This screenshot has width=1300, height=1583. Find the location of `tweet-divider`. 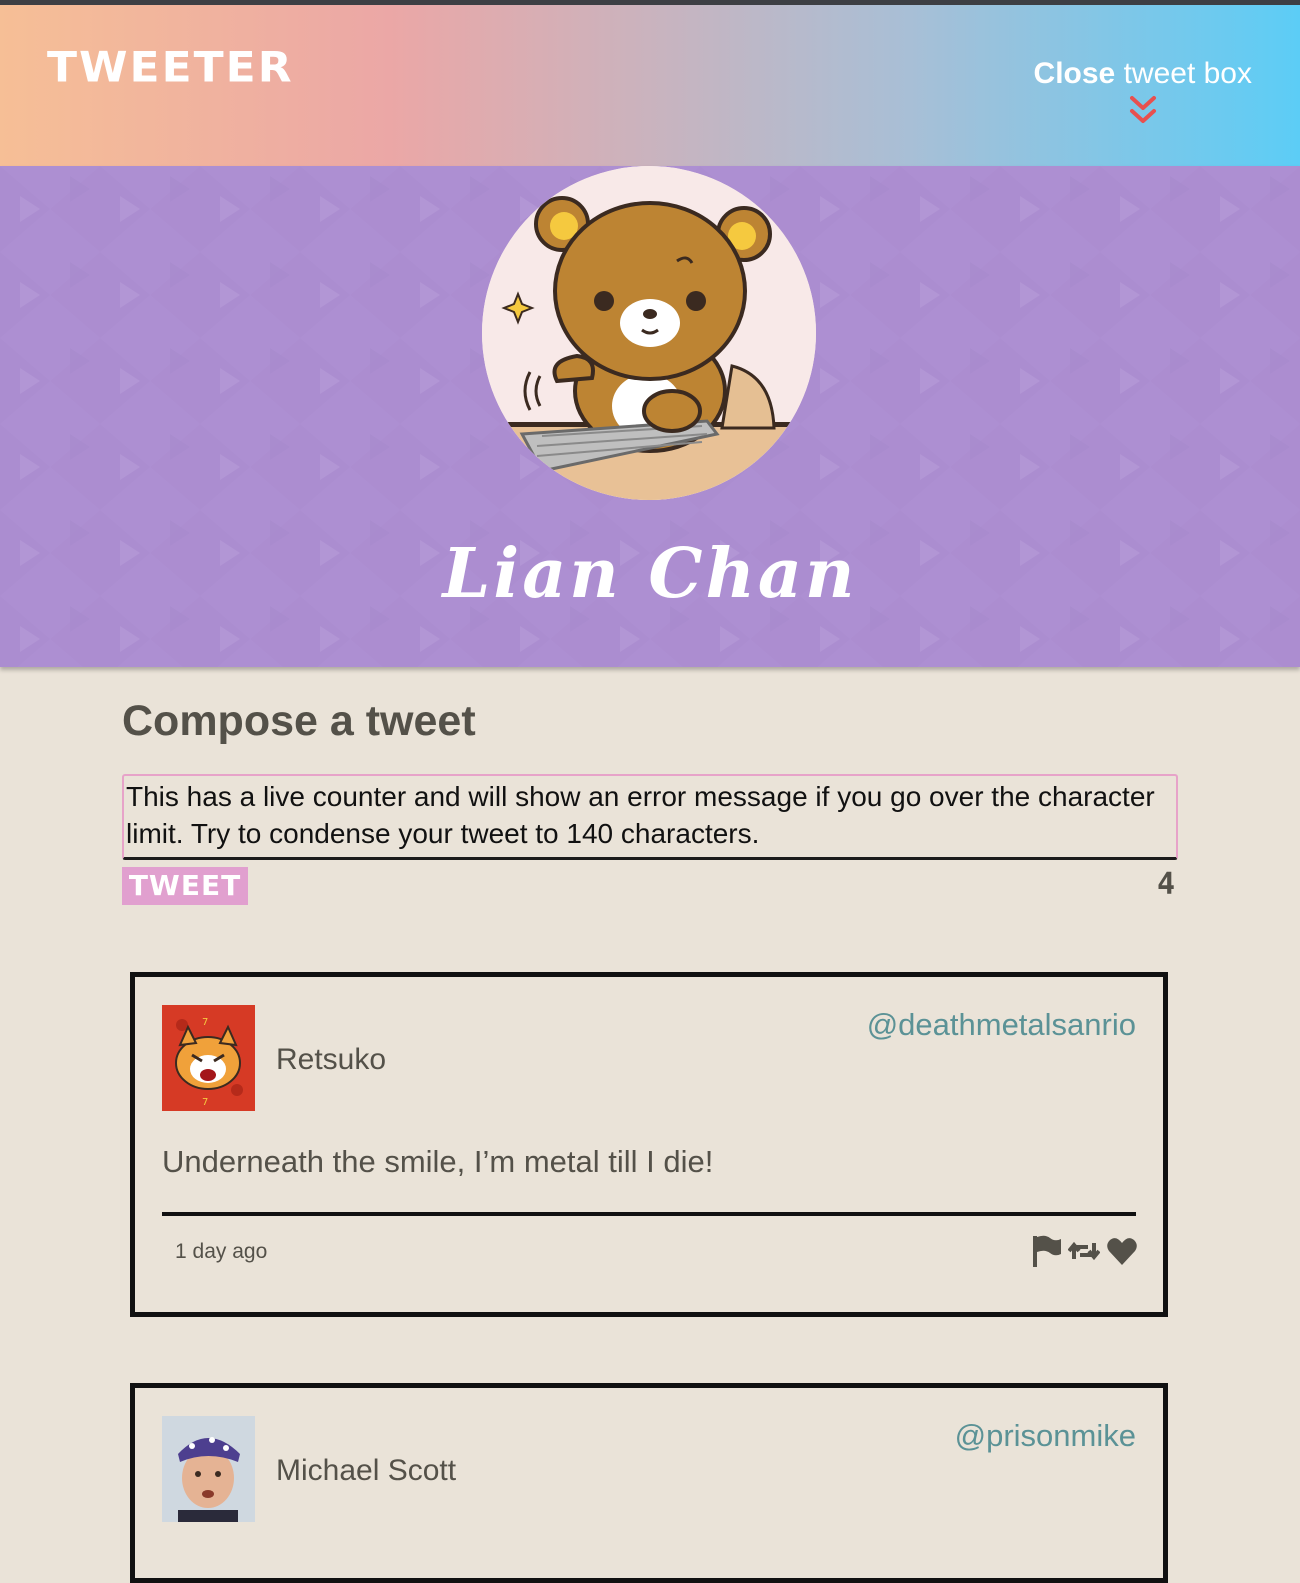

tweet-divider is located at coordinates (649, 1214).